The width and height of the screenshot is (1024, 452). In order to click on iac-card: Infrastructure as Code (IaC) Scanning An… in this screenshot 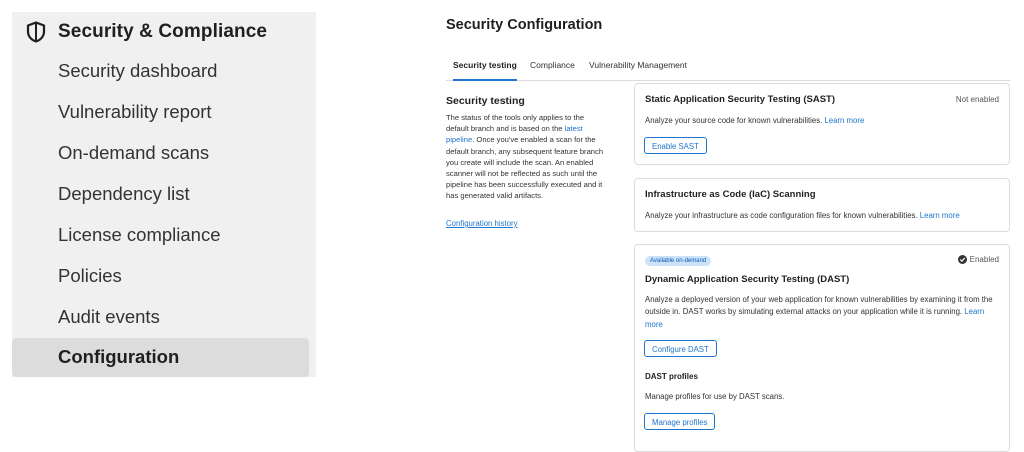, I will do `click(822, 205)`.